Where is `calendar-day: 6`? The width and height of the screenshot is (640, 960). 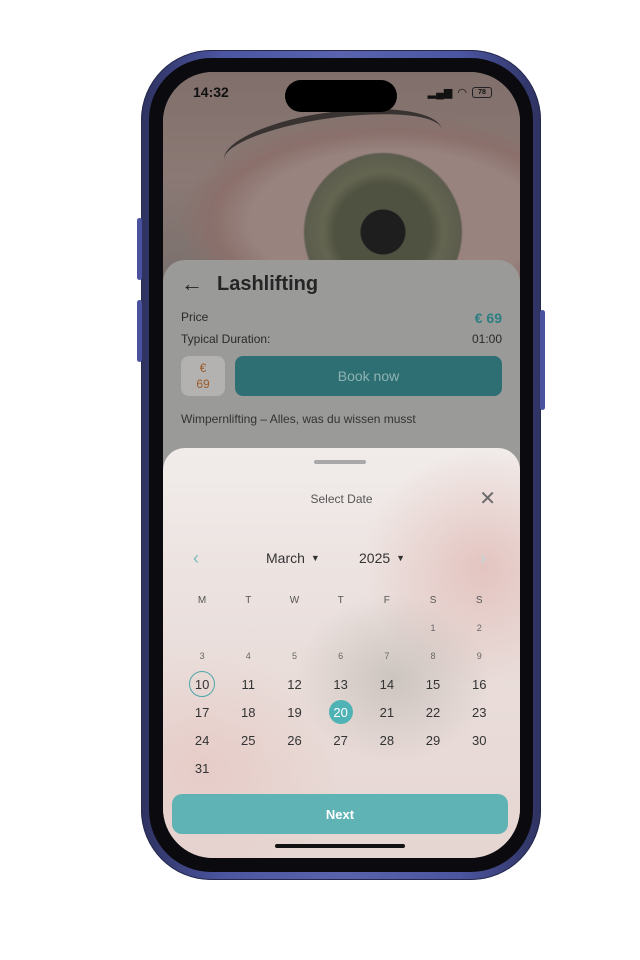
calendar-day: 6 is located at coordinates (341, 656).